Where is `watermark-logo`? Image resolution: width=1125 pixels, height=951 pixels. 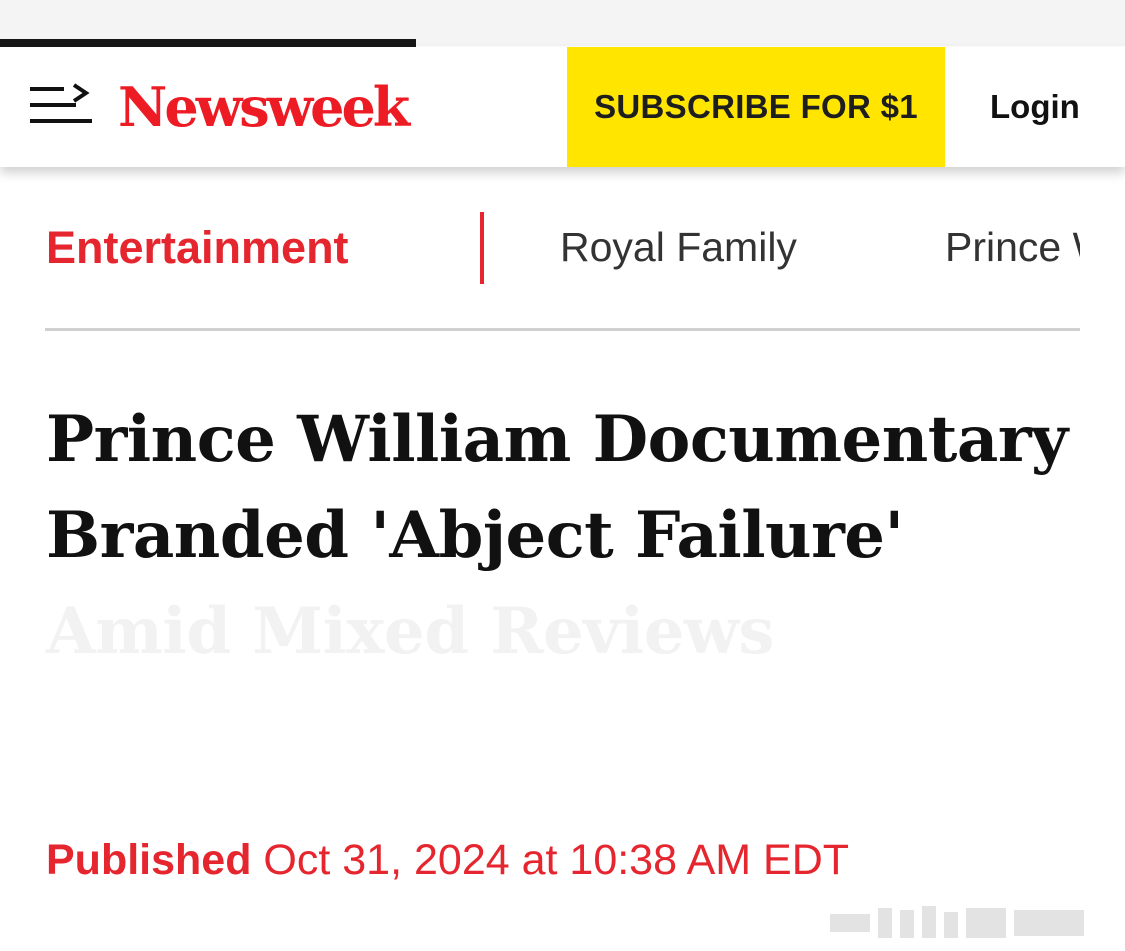
watermark-logo is located at coordinates (957, 922).